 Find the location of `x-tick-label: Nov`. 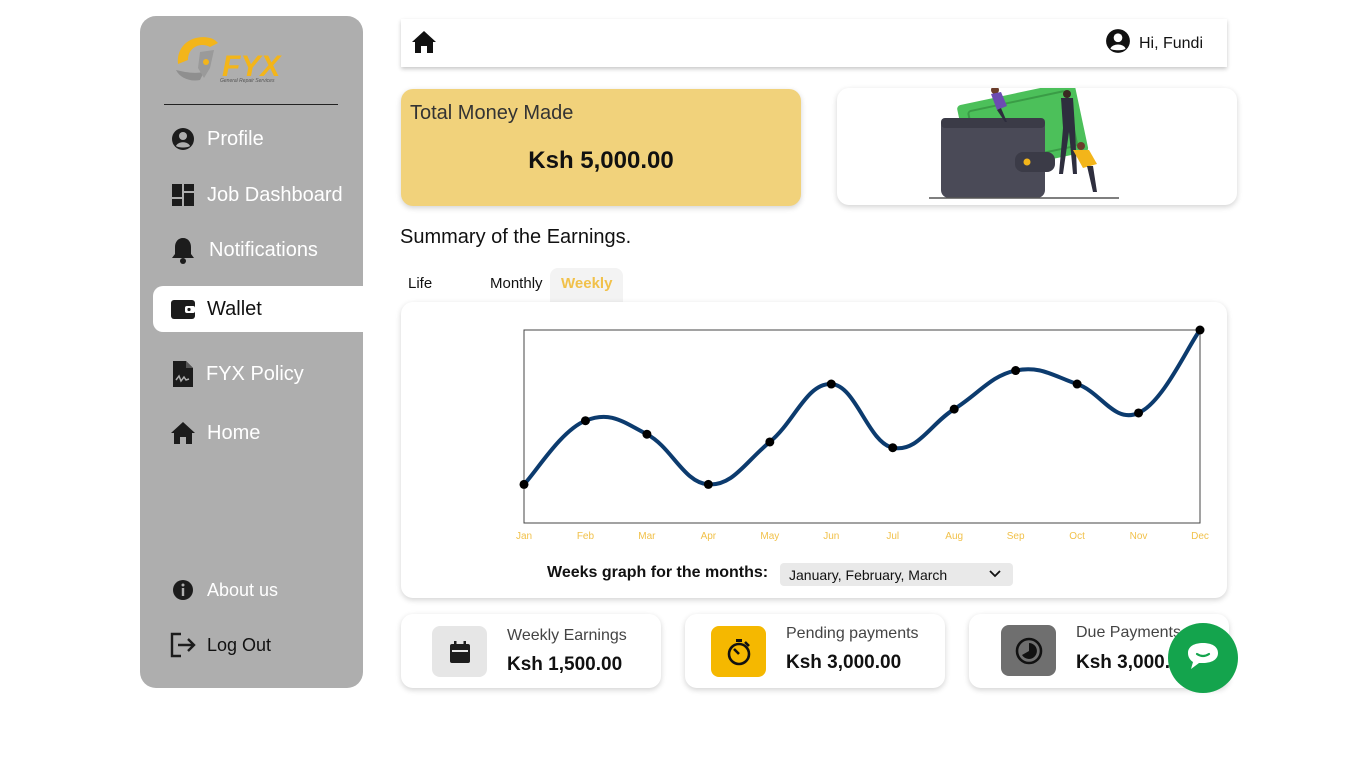

x-tick-label: Nov is located at coordinates (1139, 536).